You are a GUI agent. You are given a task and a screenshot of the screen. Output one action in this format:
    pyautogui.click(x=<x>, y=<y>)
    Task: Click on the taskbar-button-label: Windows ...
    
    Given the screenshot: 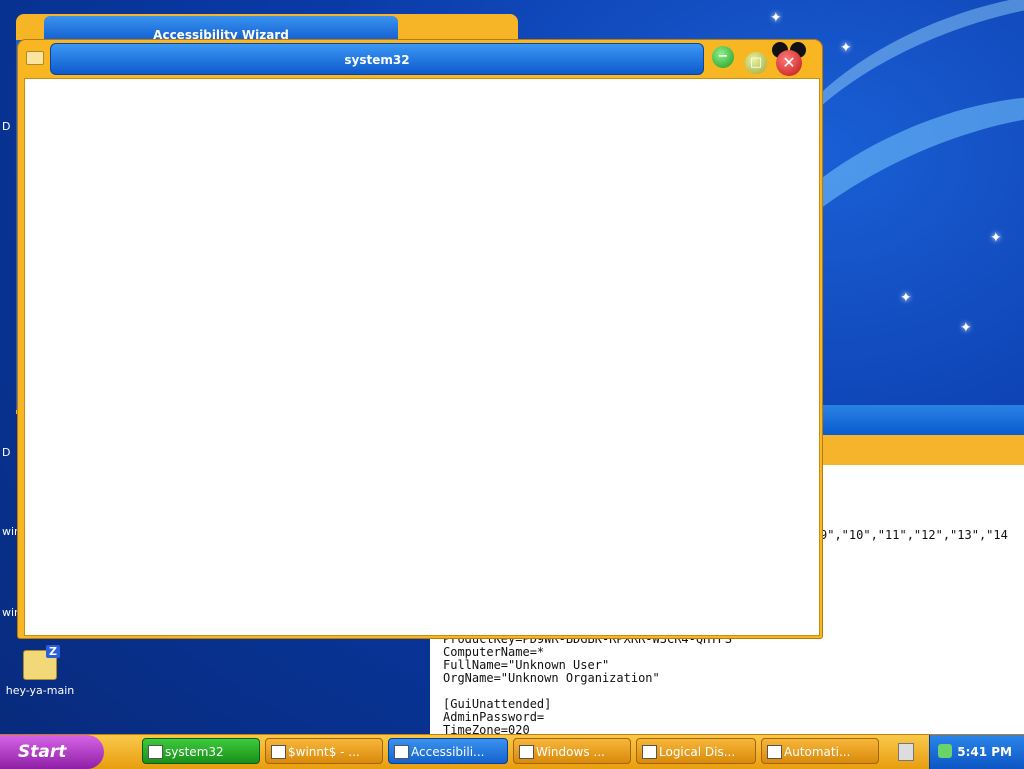 What is the action you would take?
    pyautogui.click(x=570, y=752)
    